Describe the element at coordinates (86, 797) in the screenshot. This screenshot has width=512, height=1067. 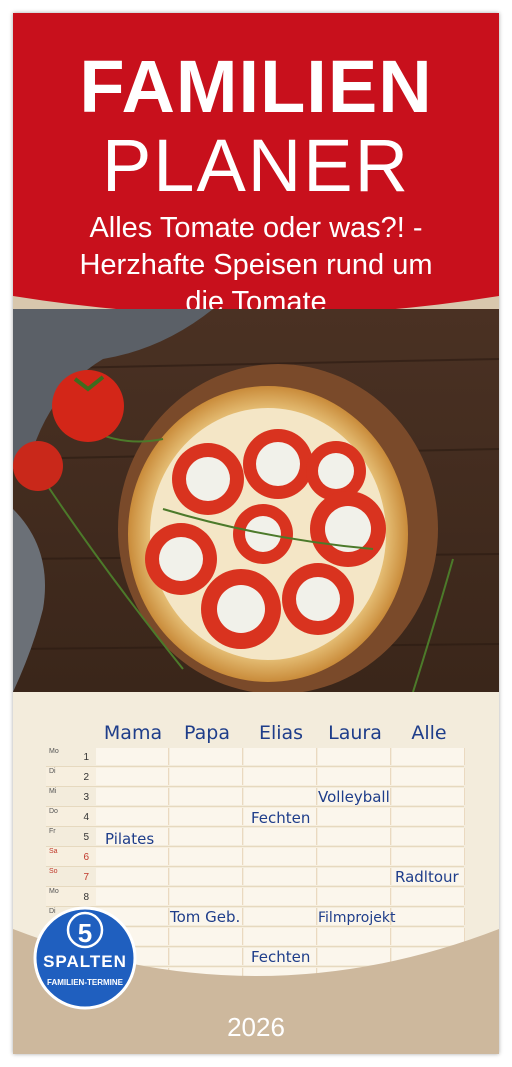
I see `day-number: 3` at that location.